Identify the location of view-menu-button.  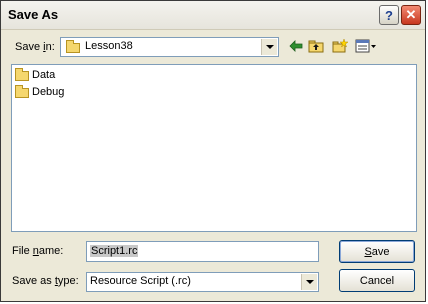
(366, 46).